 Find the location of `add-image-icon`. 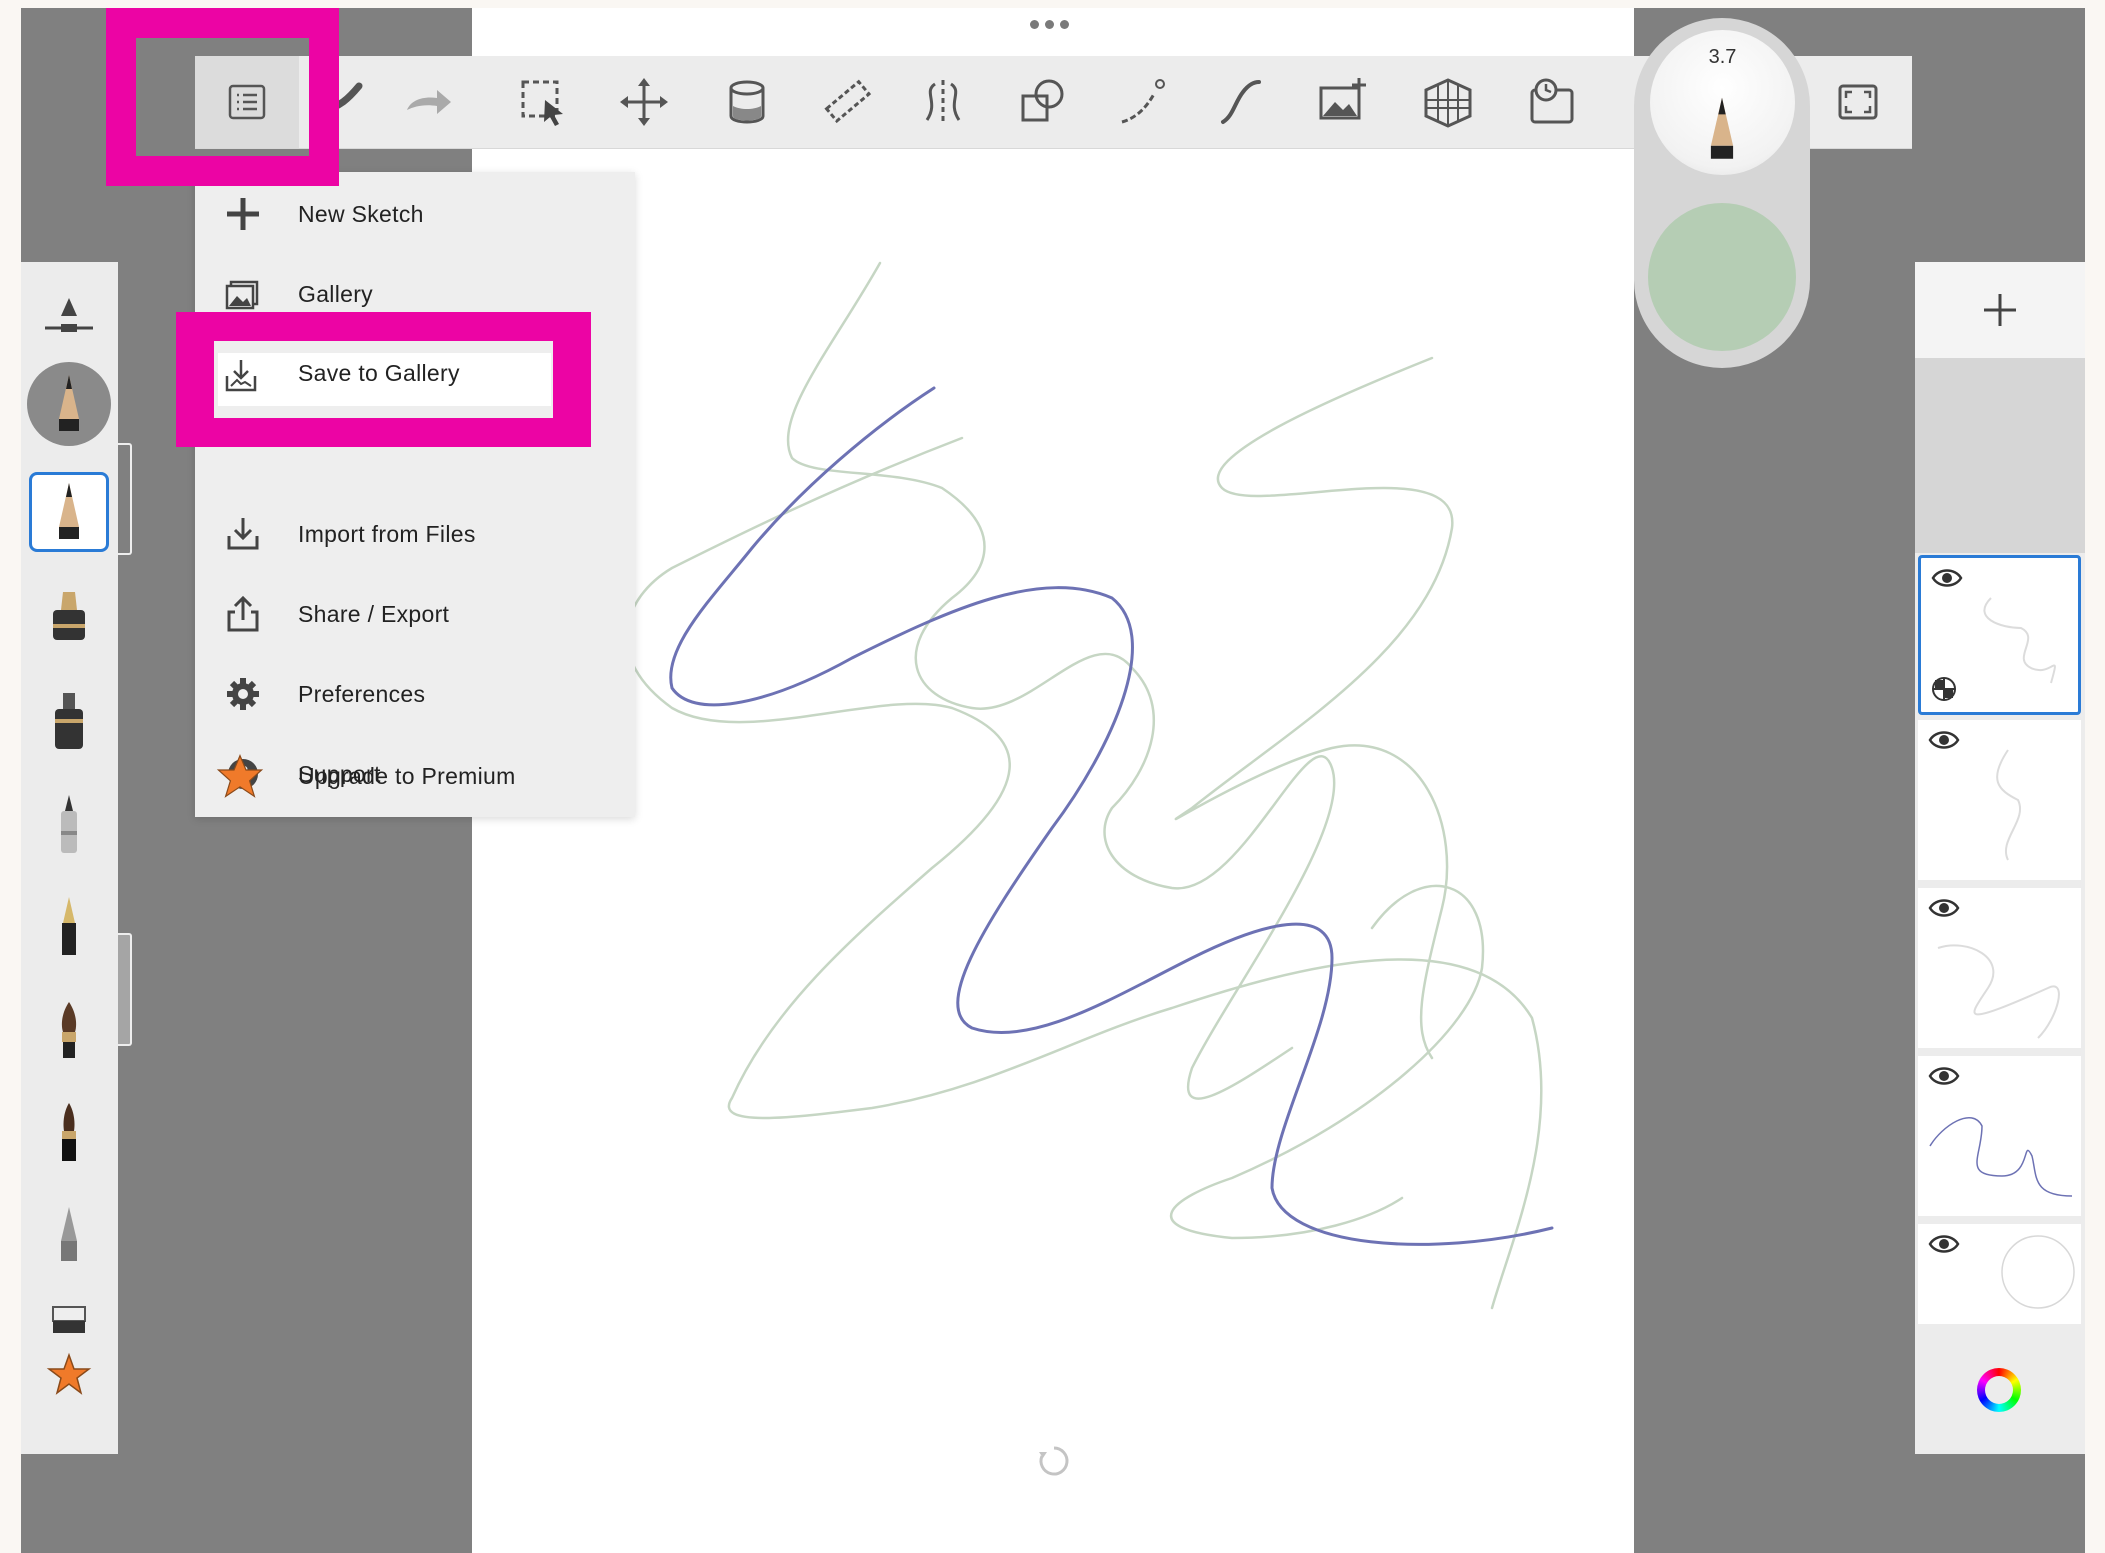

add-image-icon is located at coordinates (1343, 102).